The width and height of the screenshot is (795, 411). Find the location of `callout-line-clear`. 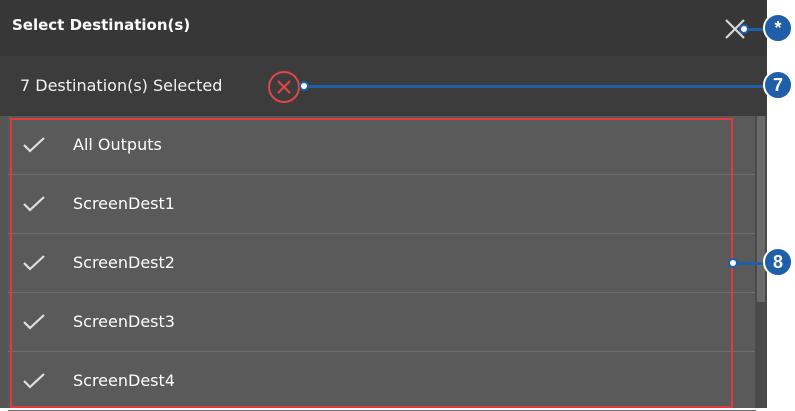

callout-line-clear is located at coordinates (539, 86).